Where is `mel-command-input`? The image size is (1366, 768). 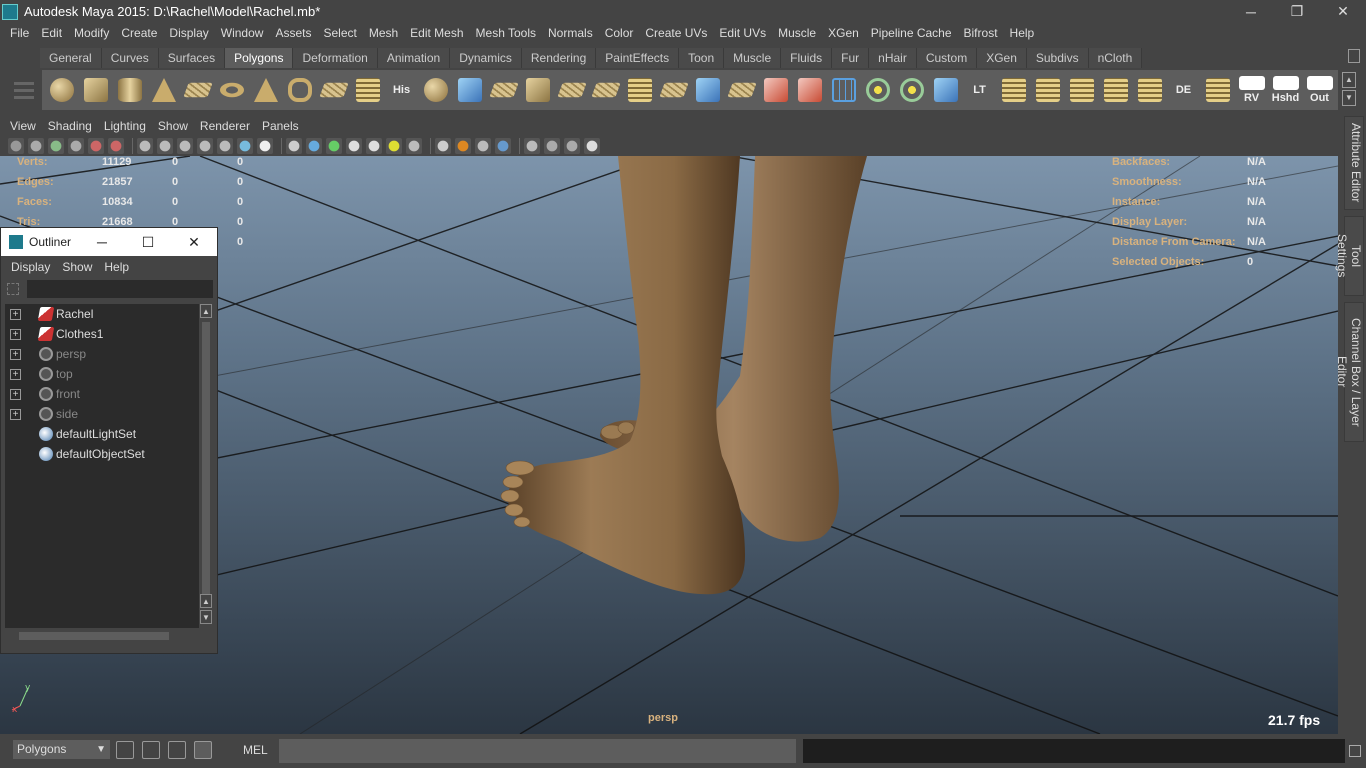
mel-command-input is located at coordinates (537, 751).